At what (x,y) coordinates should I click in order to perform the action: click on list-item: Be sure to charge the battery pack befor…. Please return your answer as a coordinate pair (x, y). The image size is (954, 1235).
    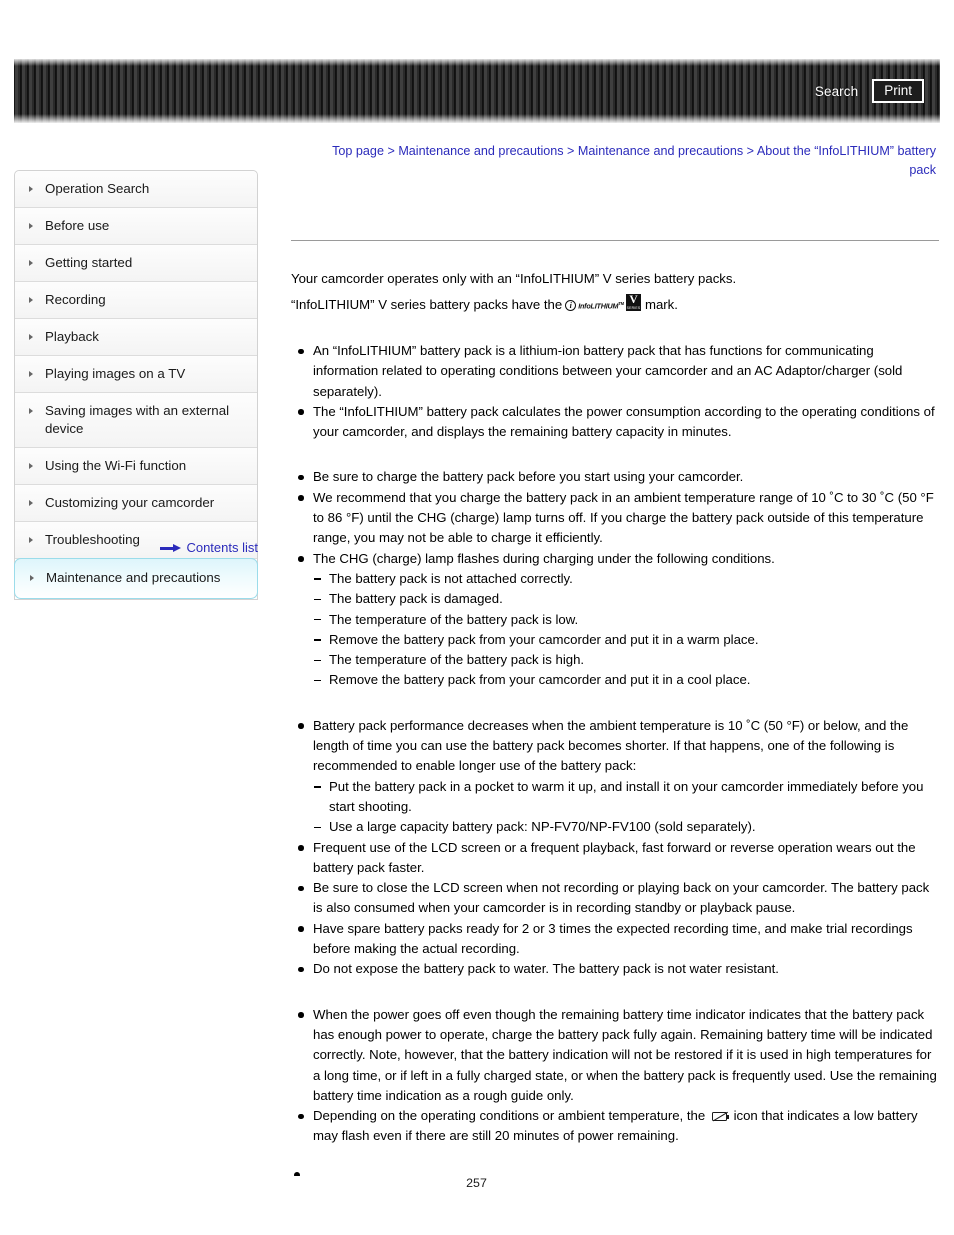
    Looking at the image, I should click on (615, 477).